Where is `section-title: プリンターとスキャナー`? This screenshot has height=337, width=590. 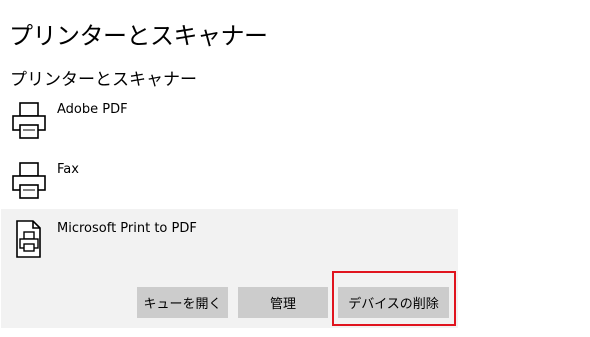
section-title: プリンターとスキャナー is located at coordinates (103, 80).